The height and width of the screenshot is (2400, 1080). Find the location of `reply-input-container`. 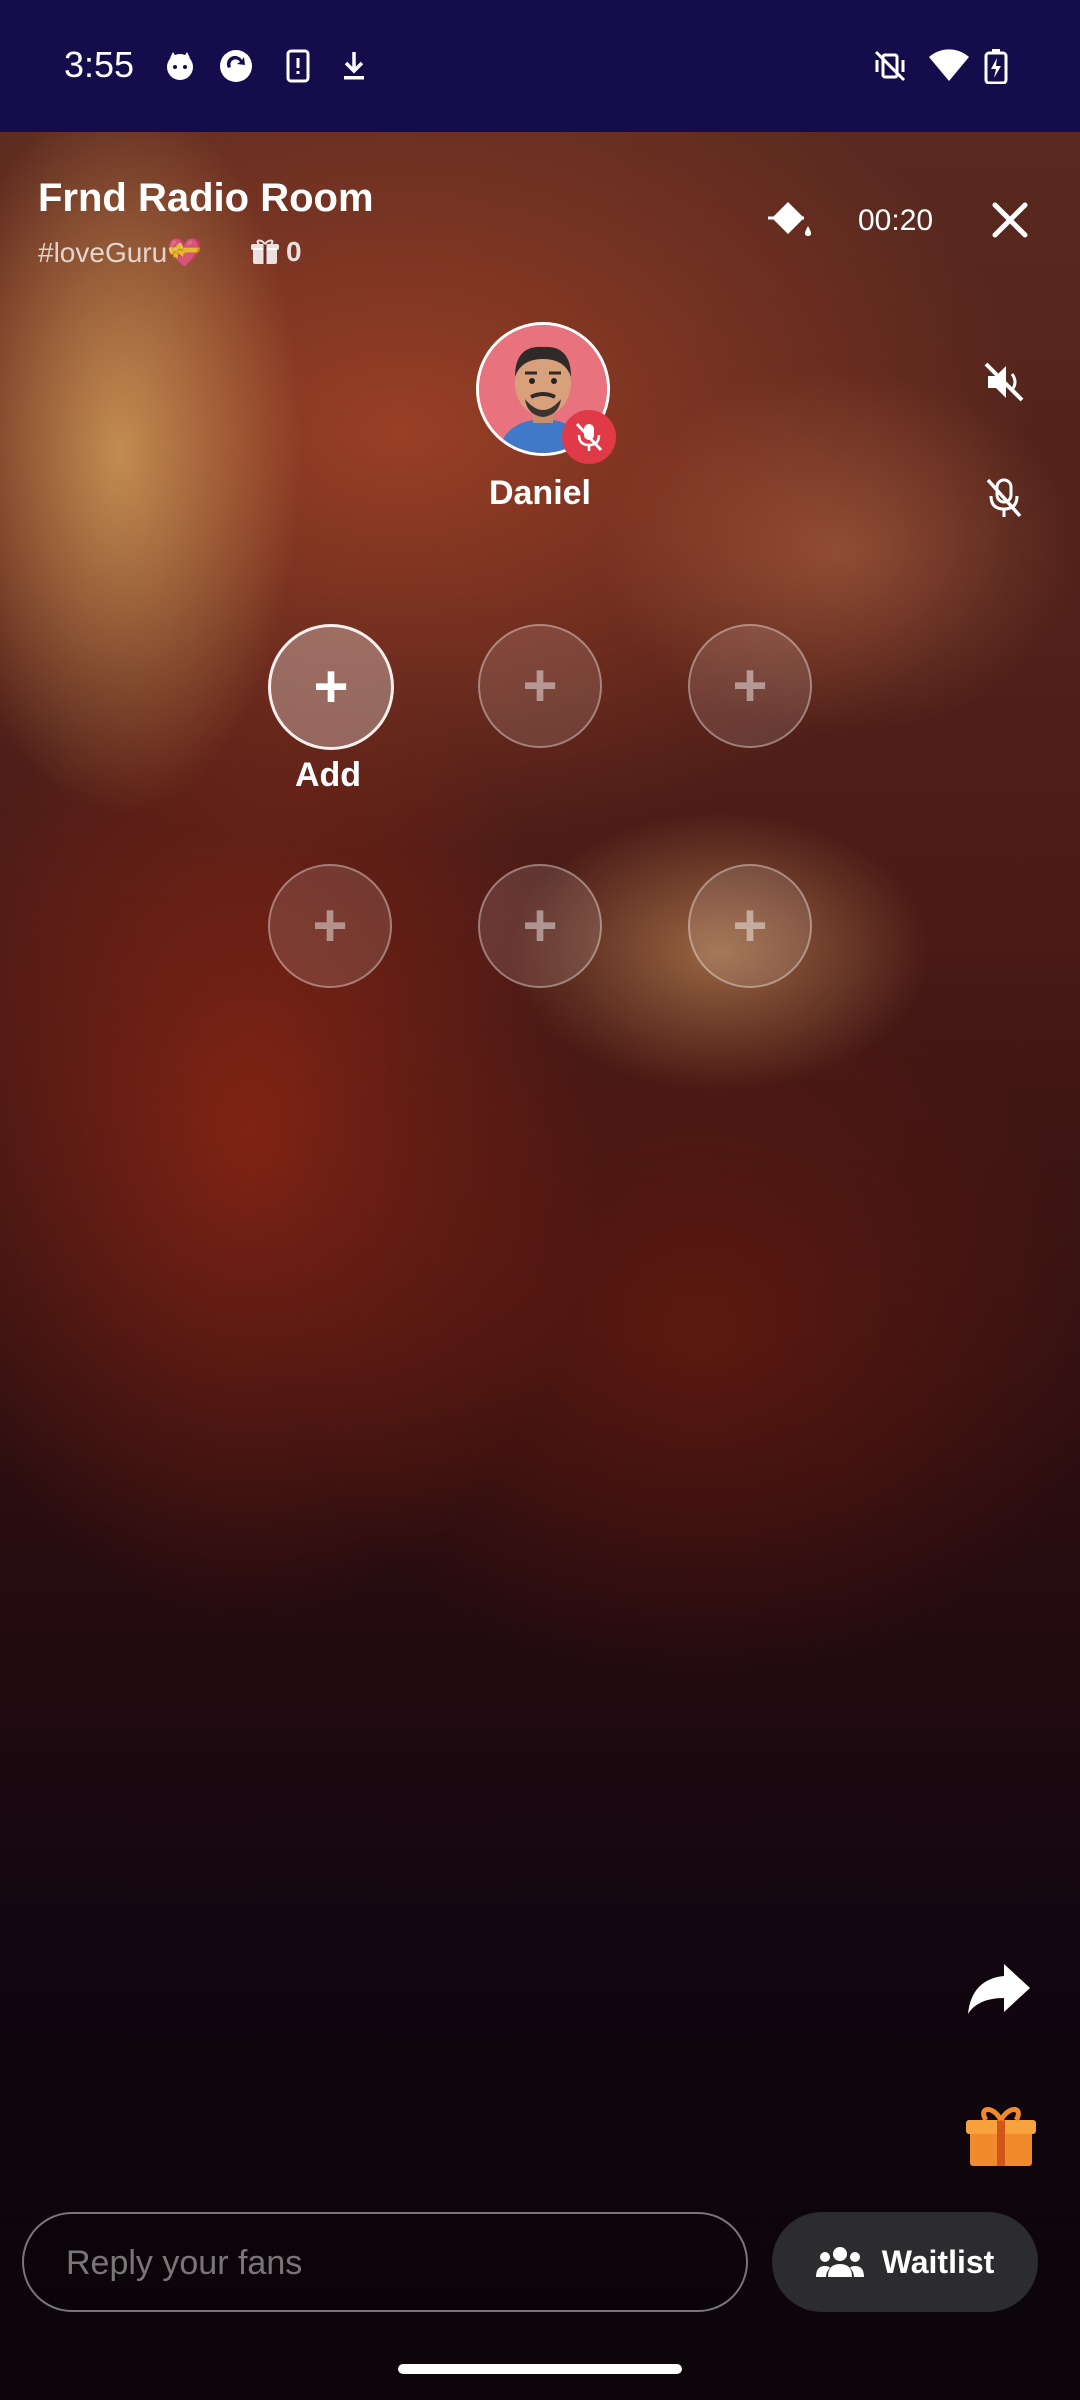

reply-input-container is located at coordinates (385, 2262).